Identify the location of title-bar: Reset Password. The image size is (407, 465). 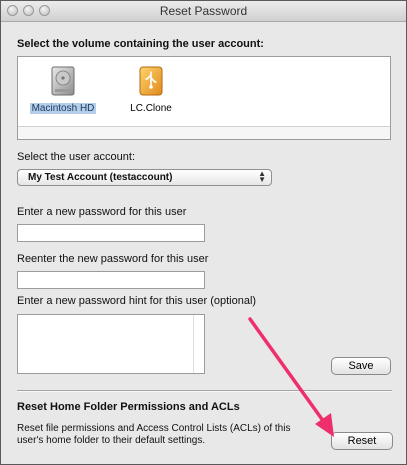
(203, 11).